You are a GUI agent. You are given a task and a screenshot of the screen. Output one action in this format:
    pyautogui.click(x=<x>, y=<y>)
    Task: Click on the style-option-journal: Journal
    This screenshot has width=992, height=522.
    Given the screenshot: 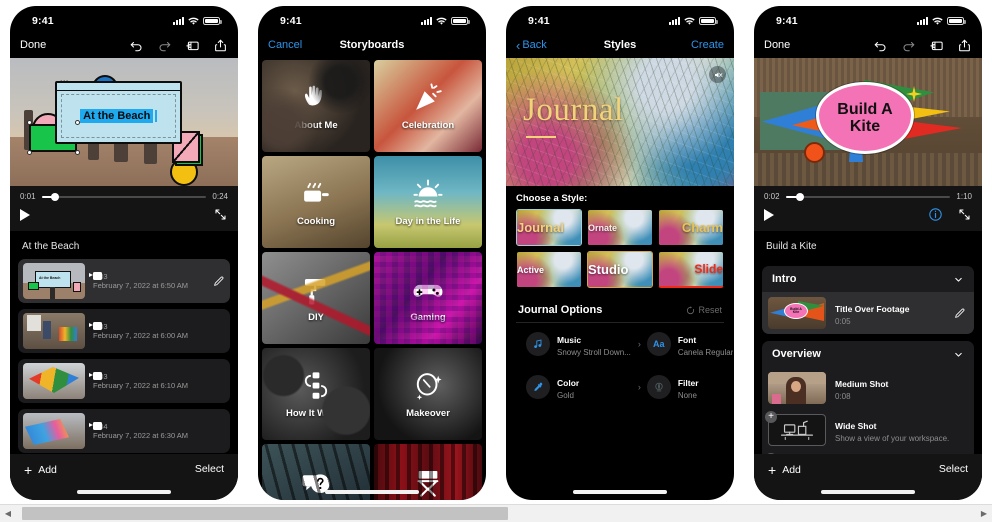 What is the action you would take?
    pyautogui.click(x=549, y=227)
    